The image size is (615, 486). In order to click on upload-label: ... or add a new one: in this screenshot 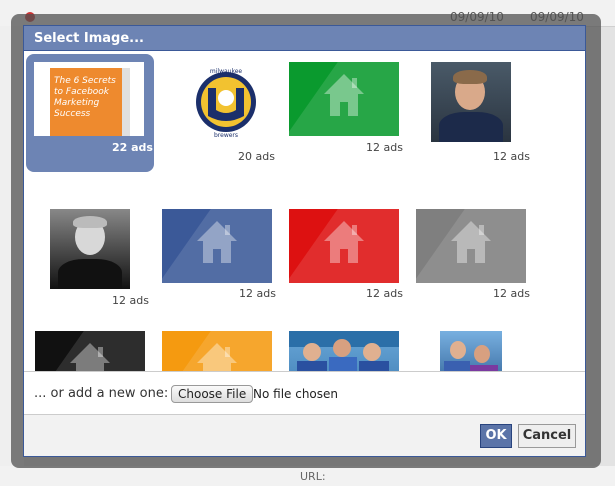, I will do `click(101, 393)`.